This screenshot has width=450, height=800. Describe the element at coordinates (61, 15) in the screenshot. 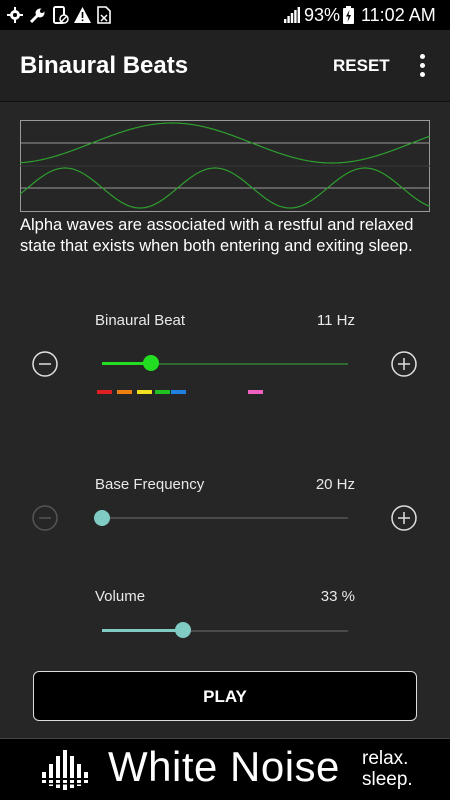

I see `phone-off-icon` at that location.